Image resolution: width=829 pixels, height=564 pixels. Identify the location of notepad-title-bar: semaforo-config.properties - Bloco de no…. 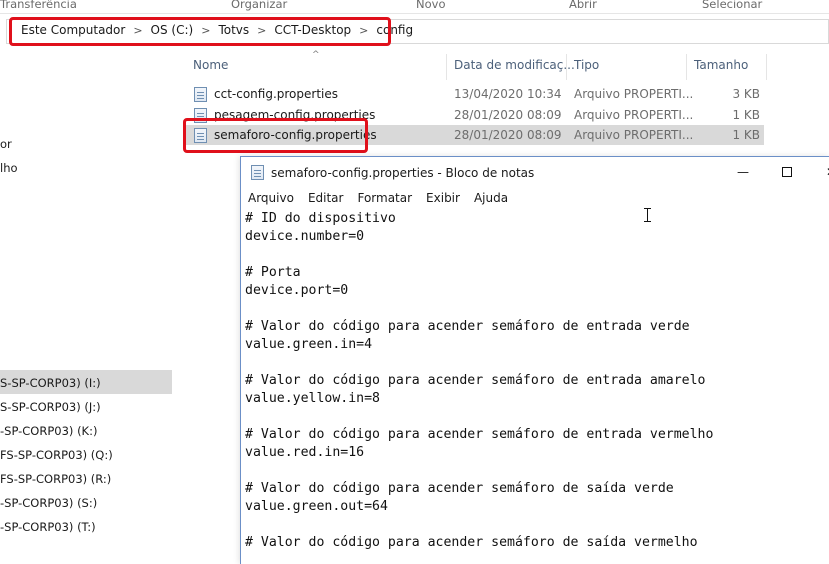
(535, 172).